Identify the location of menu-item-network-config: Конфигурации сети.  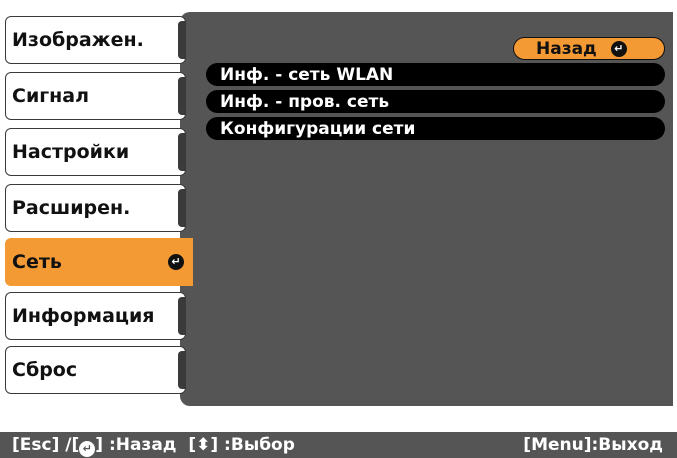
(435, 128).